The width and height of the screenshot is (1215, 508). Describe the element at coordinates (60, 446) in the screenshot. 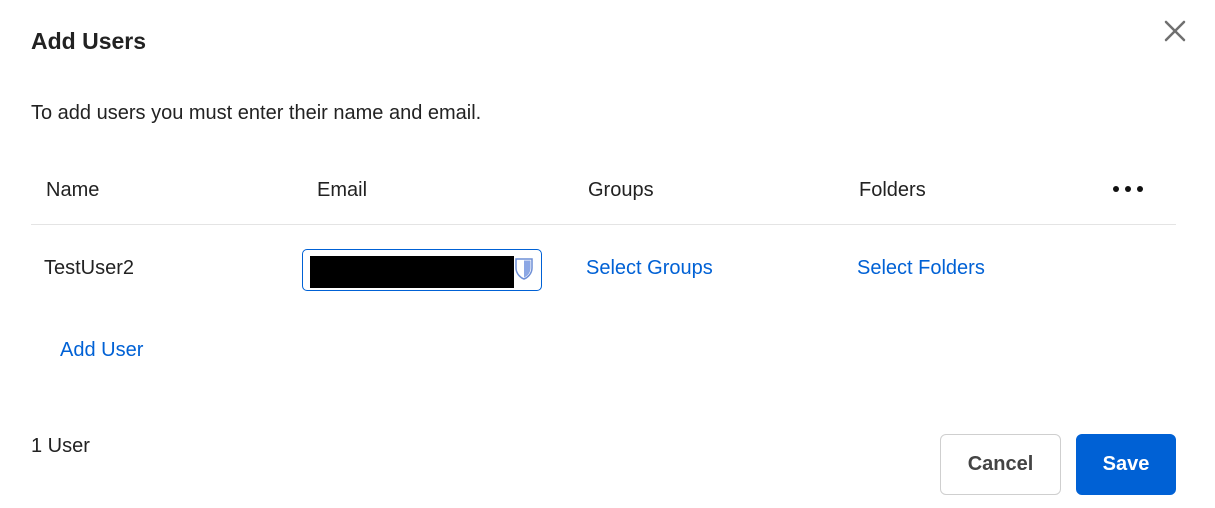

I see `user-count: 1 User` at that location.